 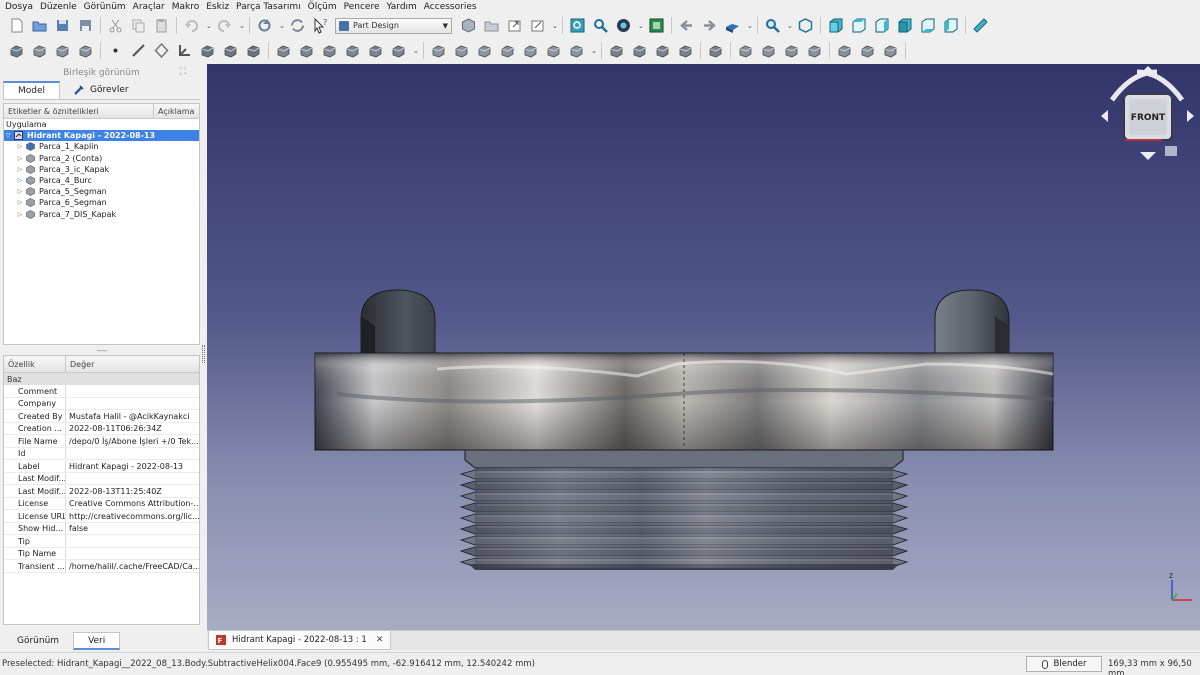 What do you see at coordinates (507, 50) in the screenshot?
I see `subtractive-loft-icon` at bounding box center [507, 50].